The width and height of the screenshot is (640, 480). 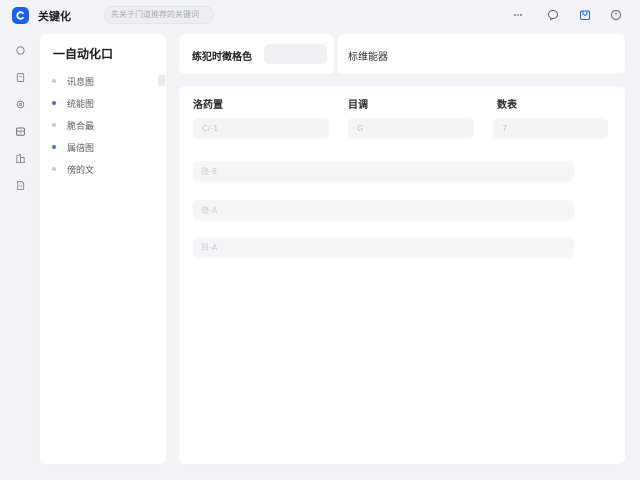 I want to click on sidebar-item-label: 讯息图, so click(x=81, y=82).